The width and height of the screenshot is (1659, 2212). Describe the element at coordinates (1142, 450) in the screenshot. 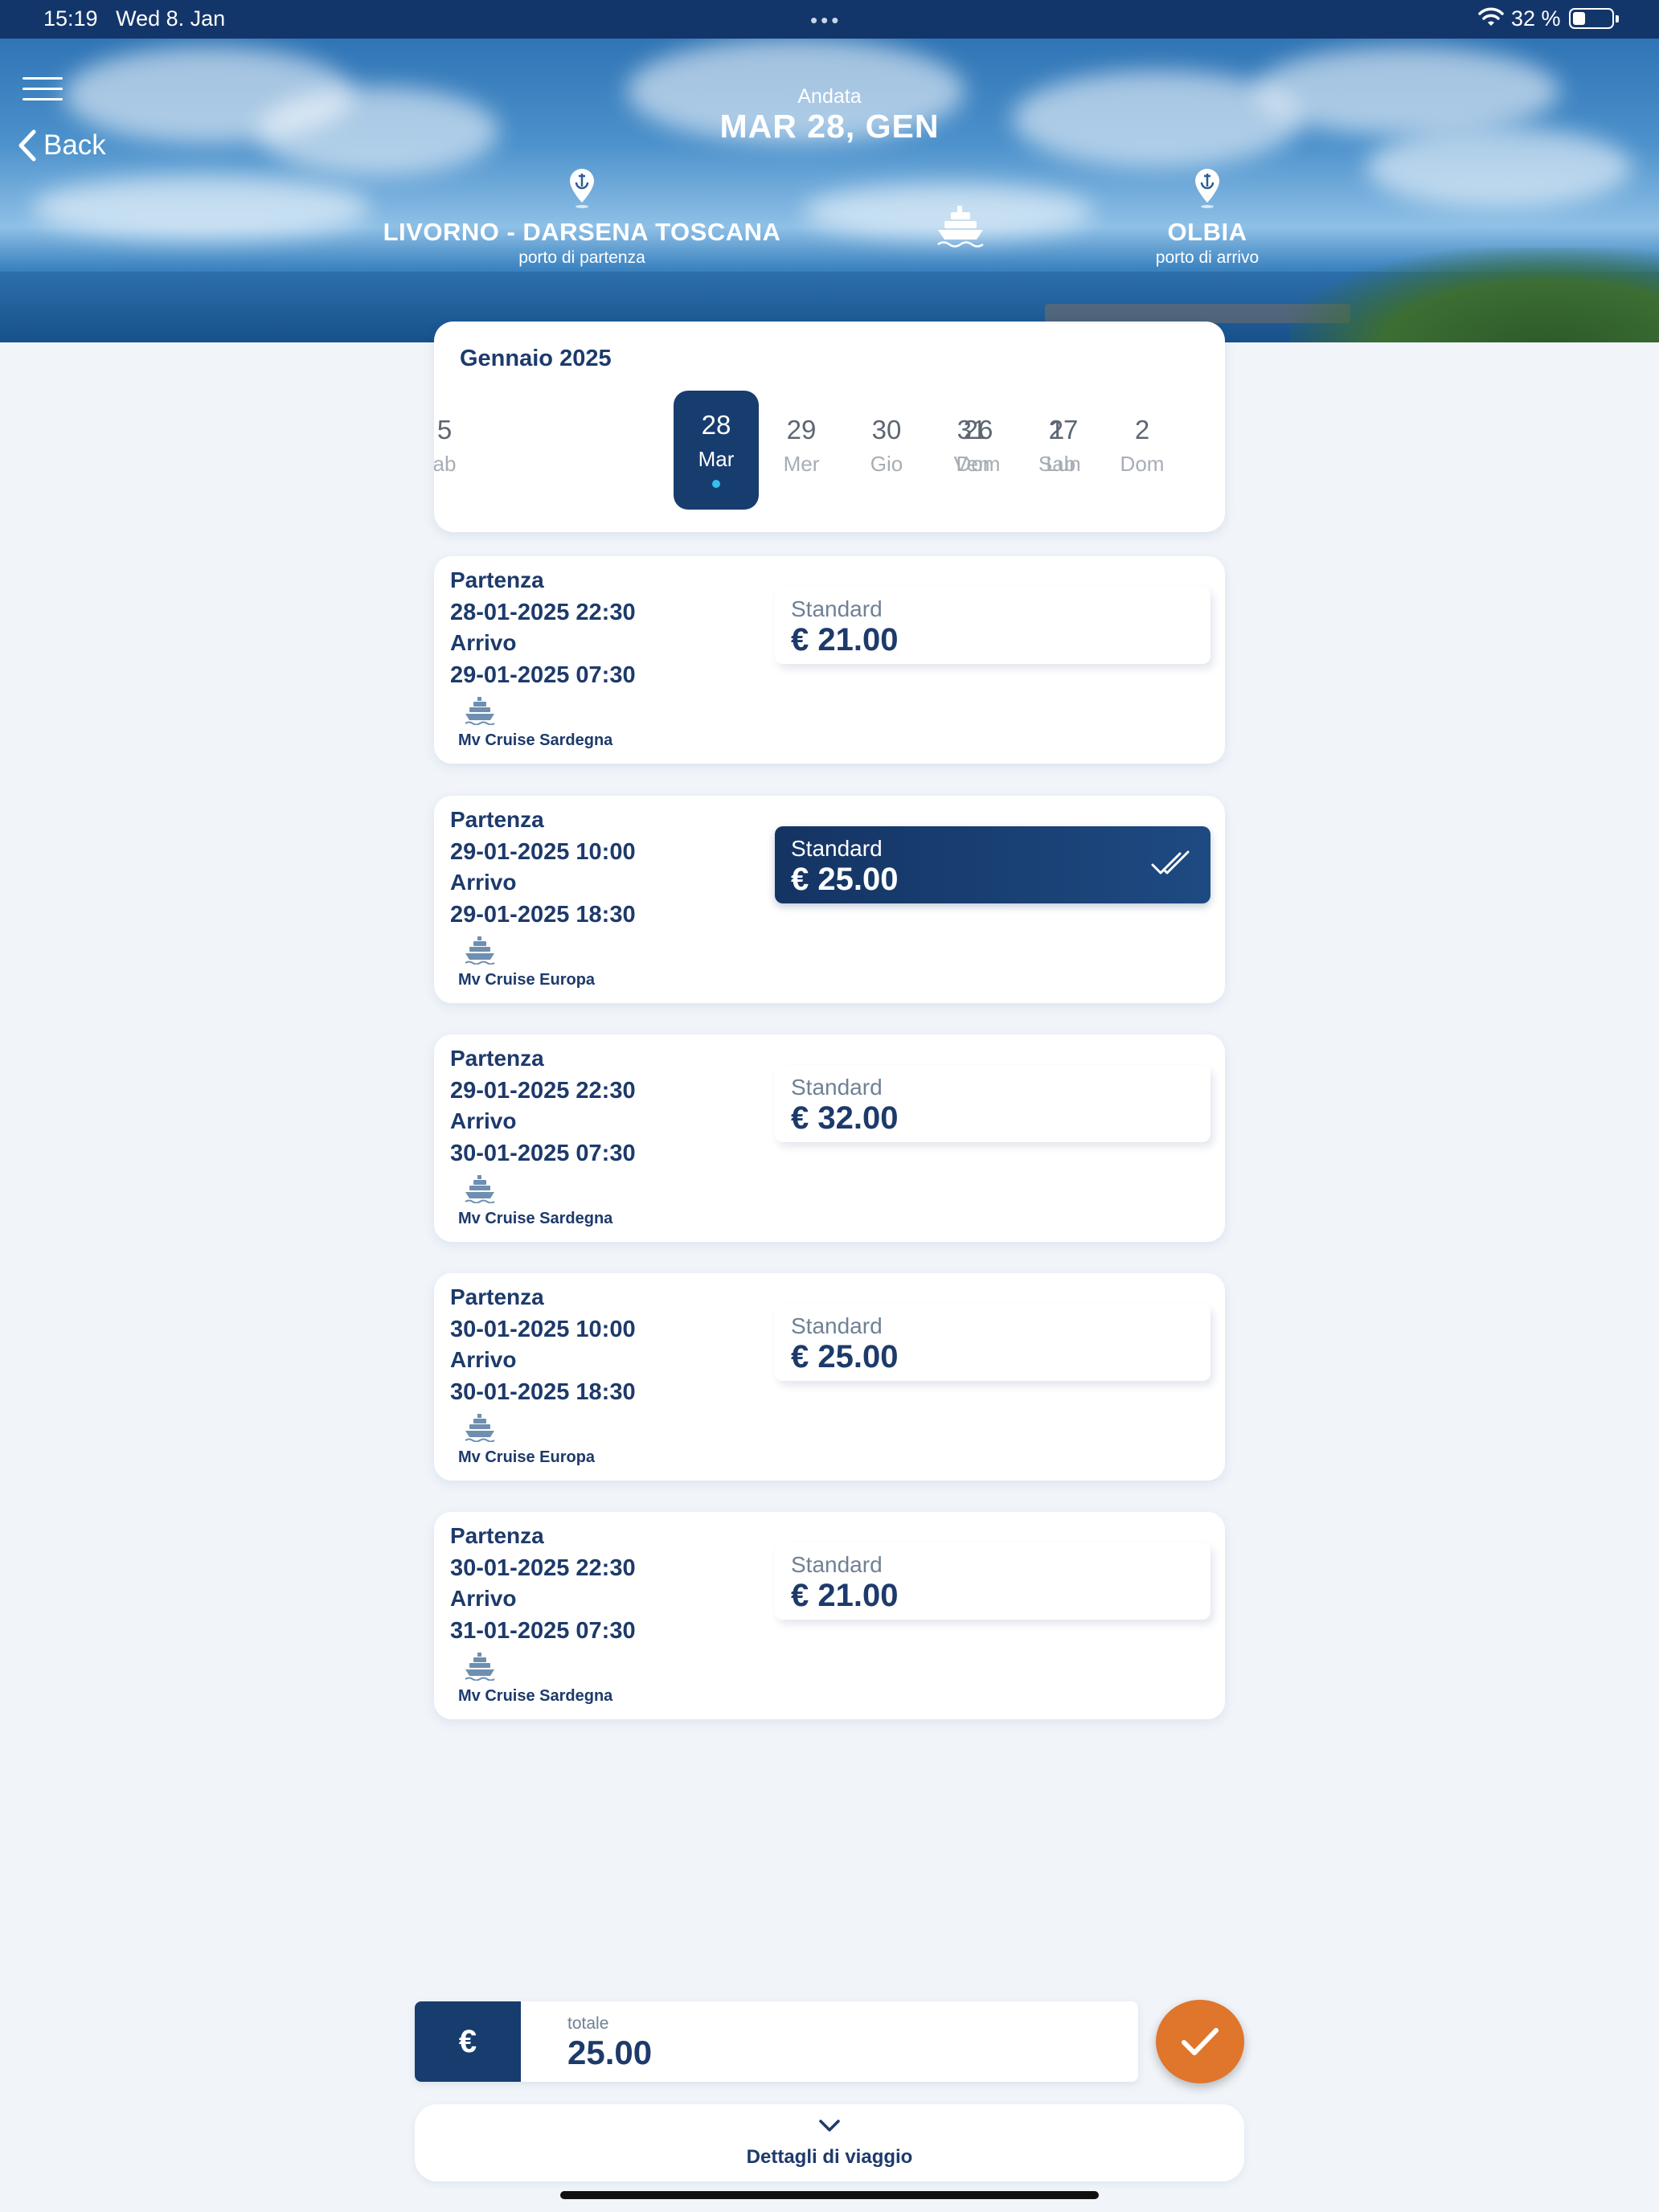

I see `day-item: 2 Dom` at that location.